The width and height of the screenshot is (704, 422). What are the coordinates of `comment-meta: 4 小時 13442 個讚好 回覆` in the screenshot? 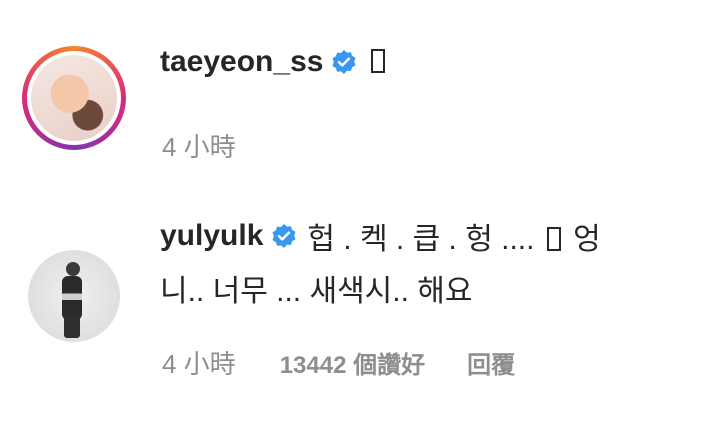 It's located at (338, 362).